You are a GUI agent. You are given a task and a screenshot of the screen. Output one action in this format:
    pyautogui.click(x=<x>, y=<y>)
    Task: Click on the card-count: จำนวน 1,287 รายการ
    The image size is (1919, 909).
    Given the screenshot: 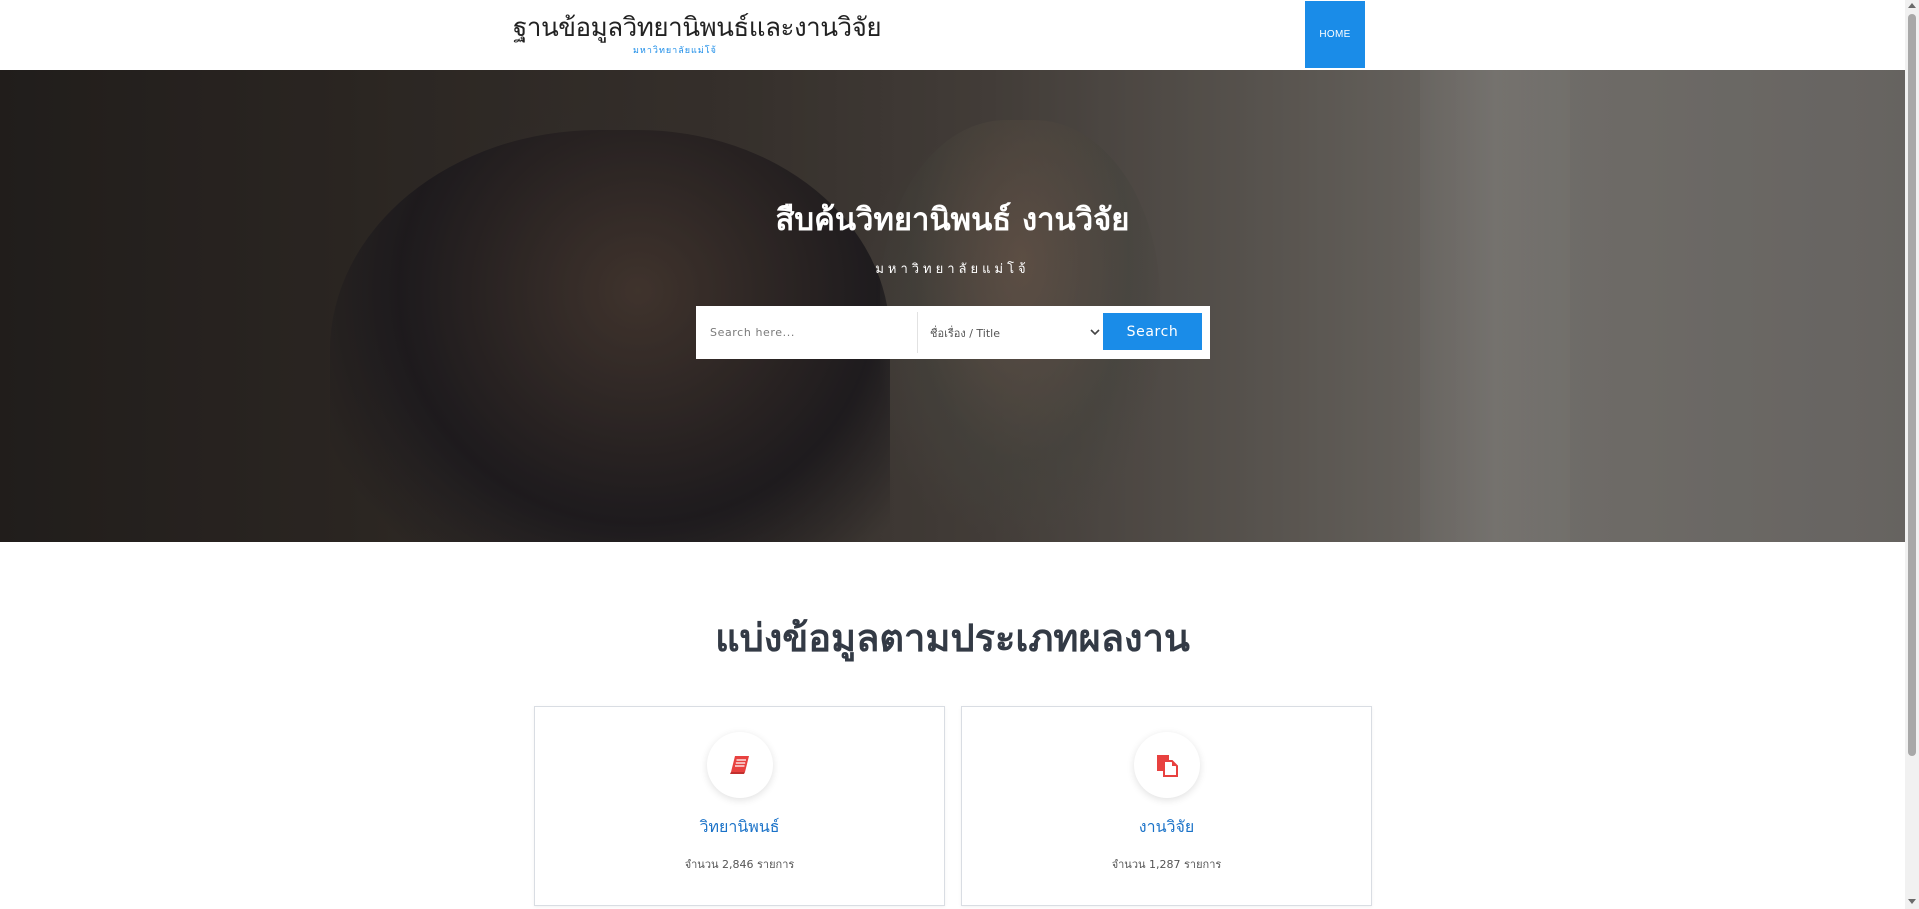 What is the action you would take?
    pyautogui.click(x=1166, y=864)
    